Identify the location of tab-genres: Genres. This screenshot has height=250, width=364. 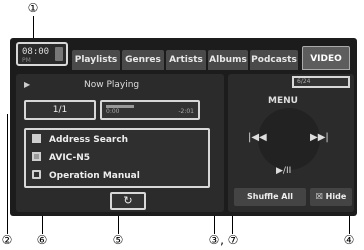
(143, 60).